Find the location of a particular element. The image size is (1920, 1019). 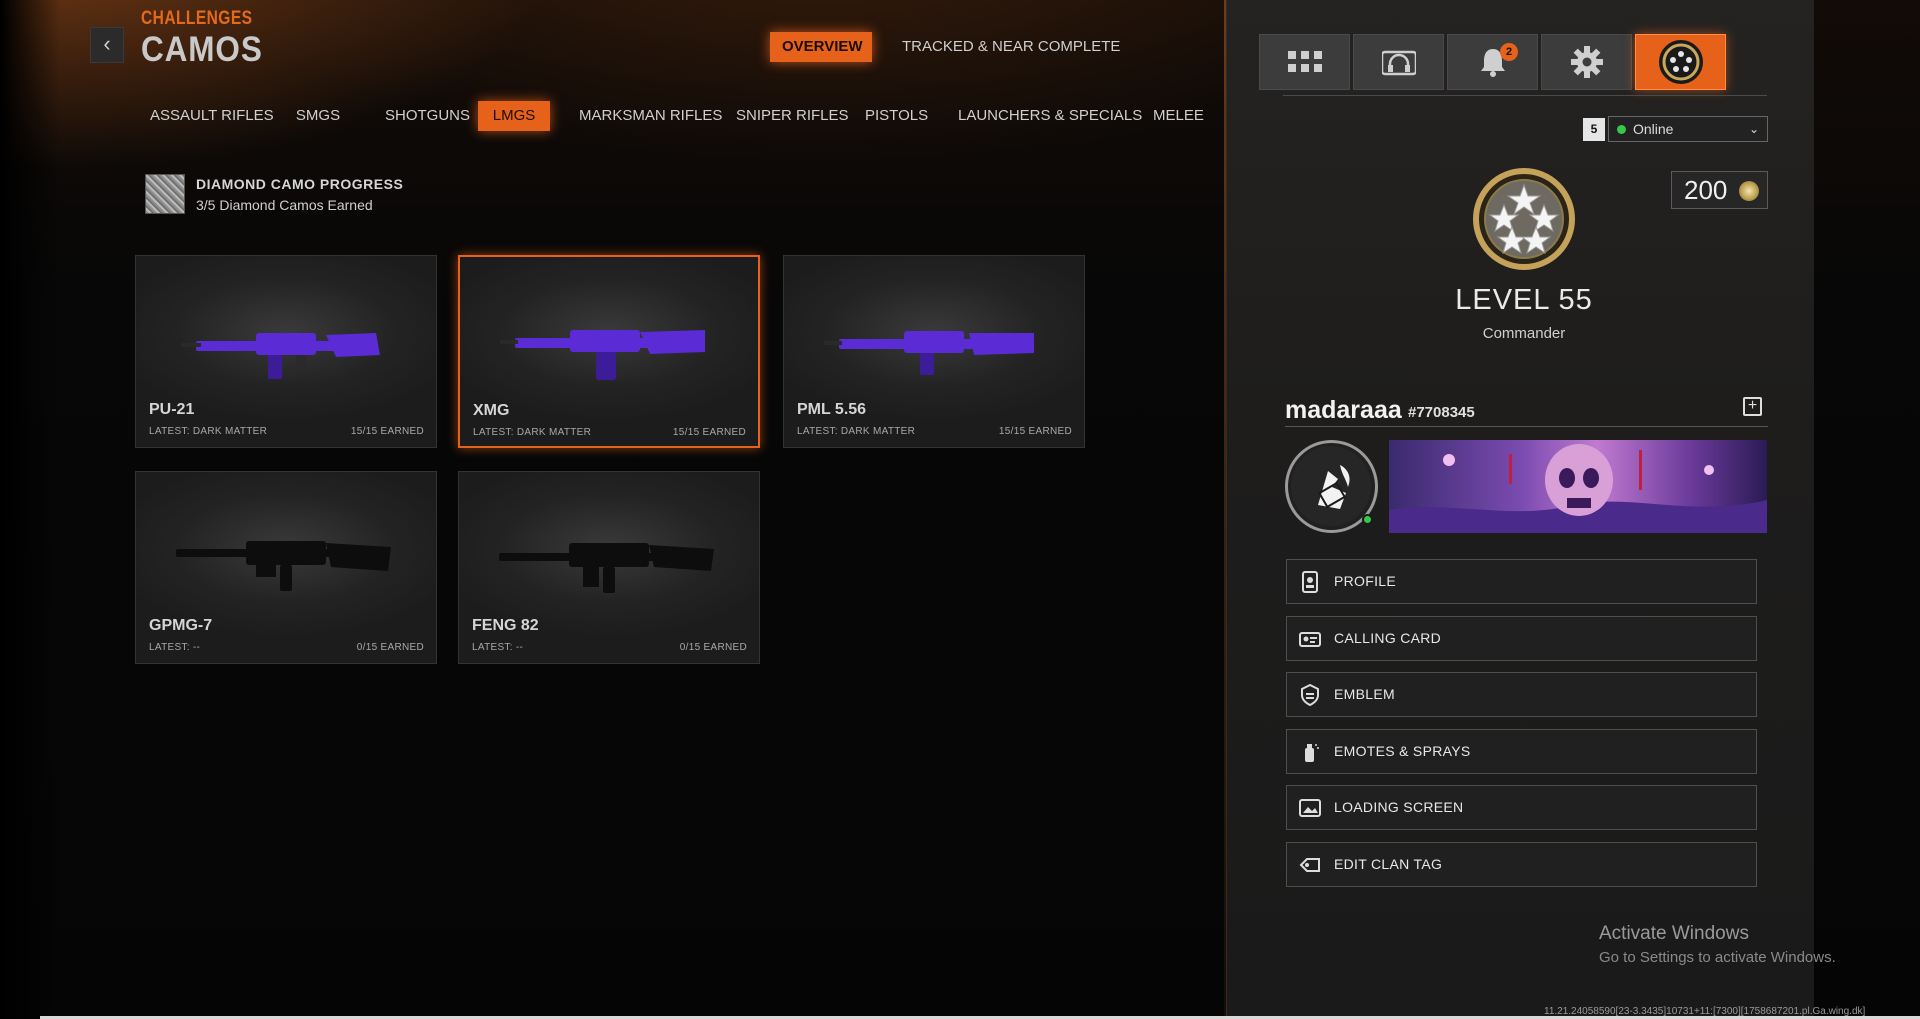

emblem-button: EMBLEM is located at coordinates (1521, 694).